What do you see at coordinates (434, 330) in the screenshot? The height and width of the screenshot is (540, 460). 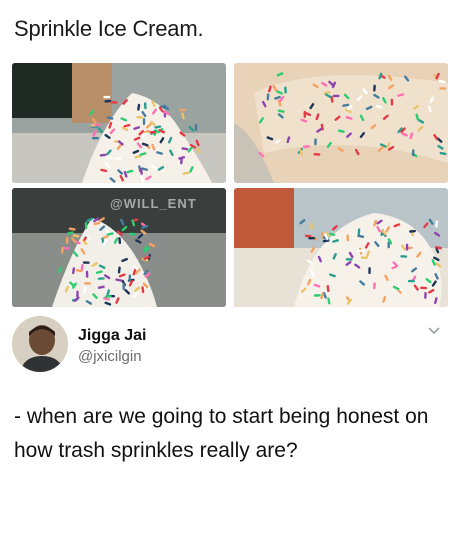 I see `chevron-down-icon` at bounding box center [434, 330].